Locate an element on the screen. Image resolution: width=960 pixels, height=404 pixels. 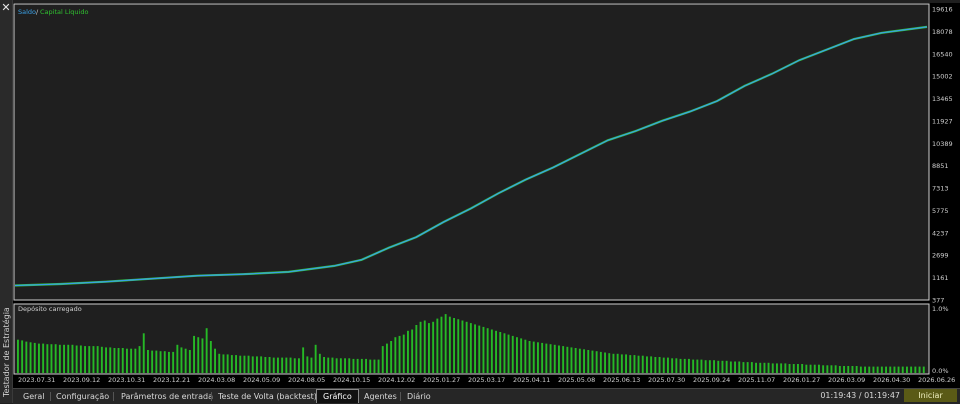
x-tick-label: 2025.06.13 is located at coordinates (621, 380).